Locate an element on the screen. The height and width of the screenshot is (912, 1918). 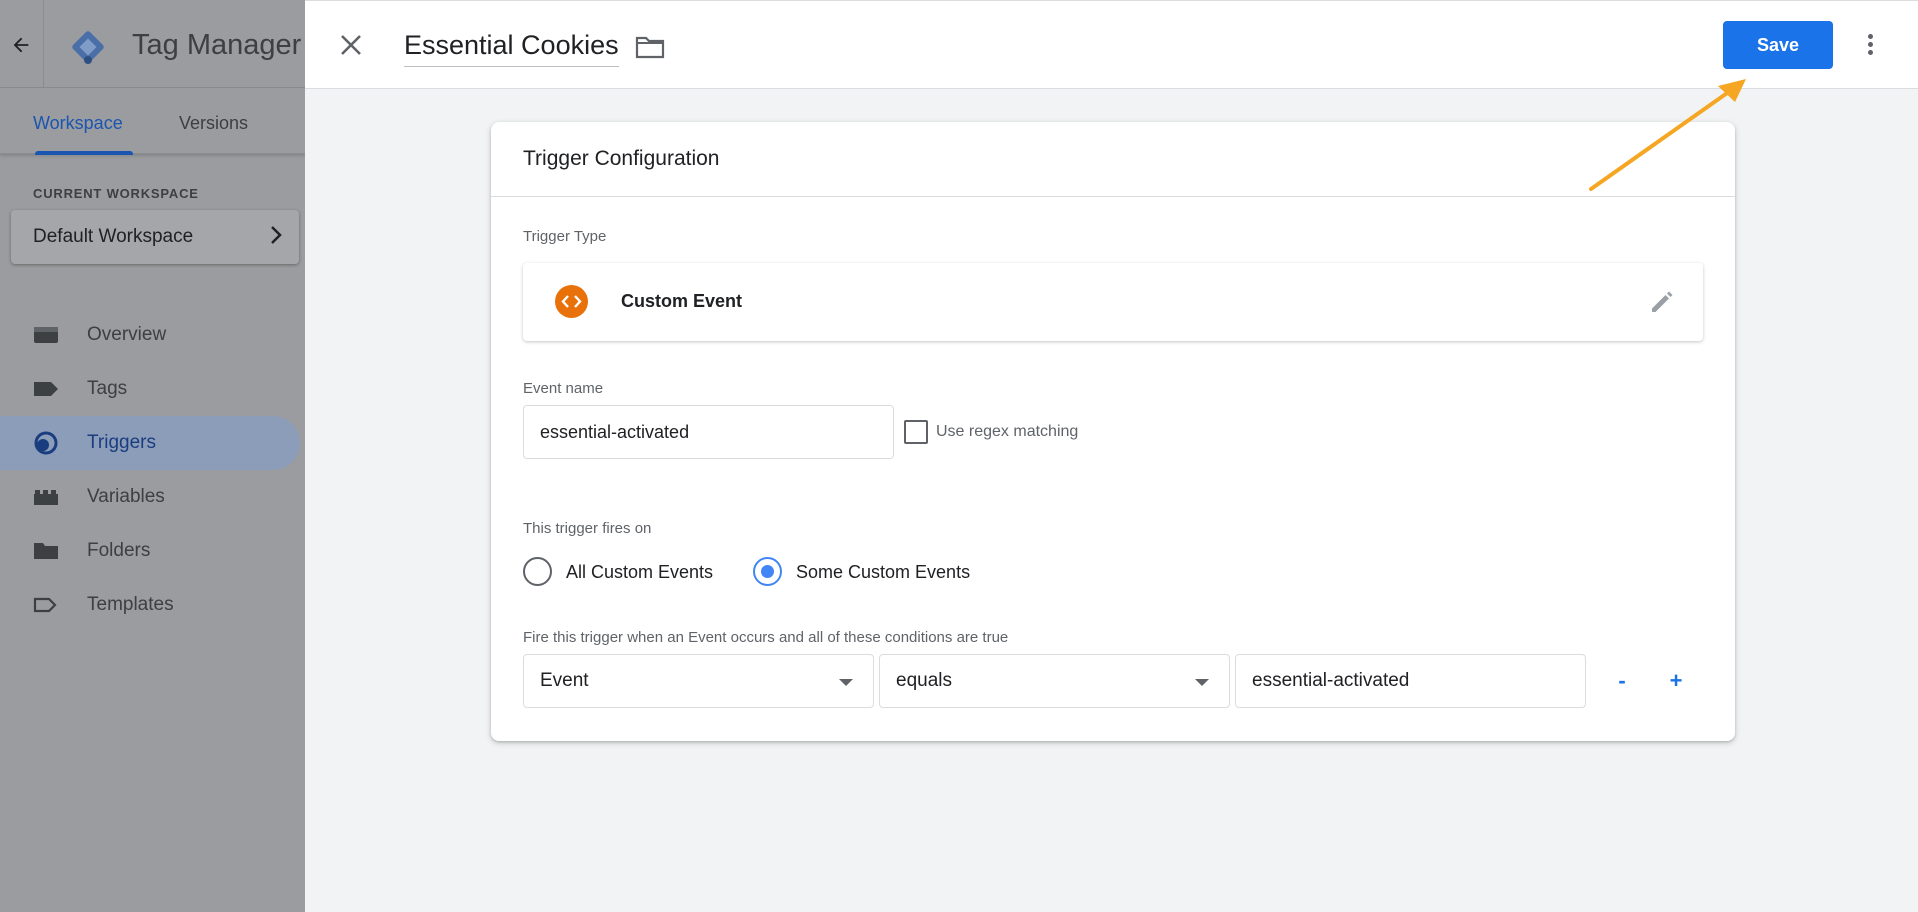
editor-header: Essential Cookies Save is located at coordinates (1111, 44).